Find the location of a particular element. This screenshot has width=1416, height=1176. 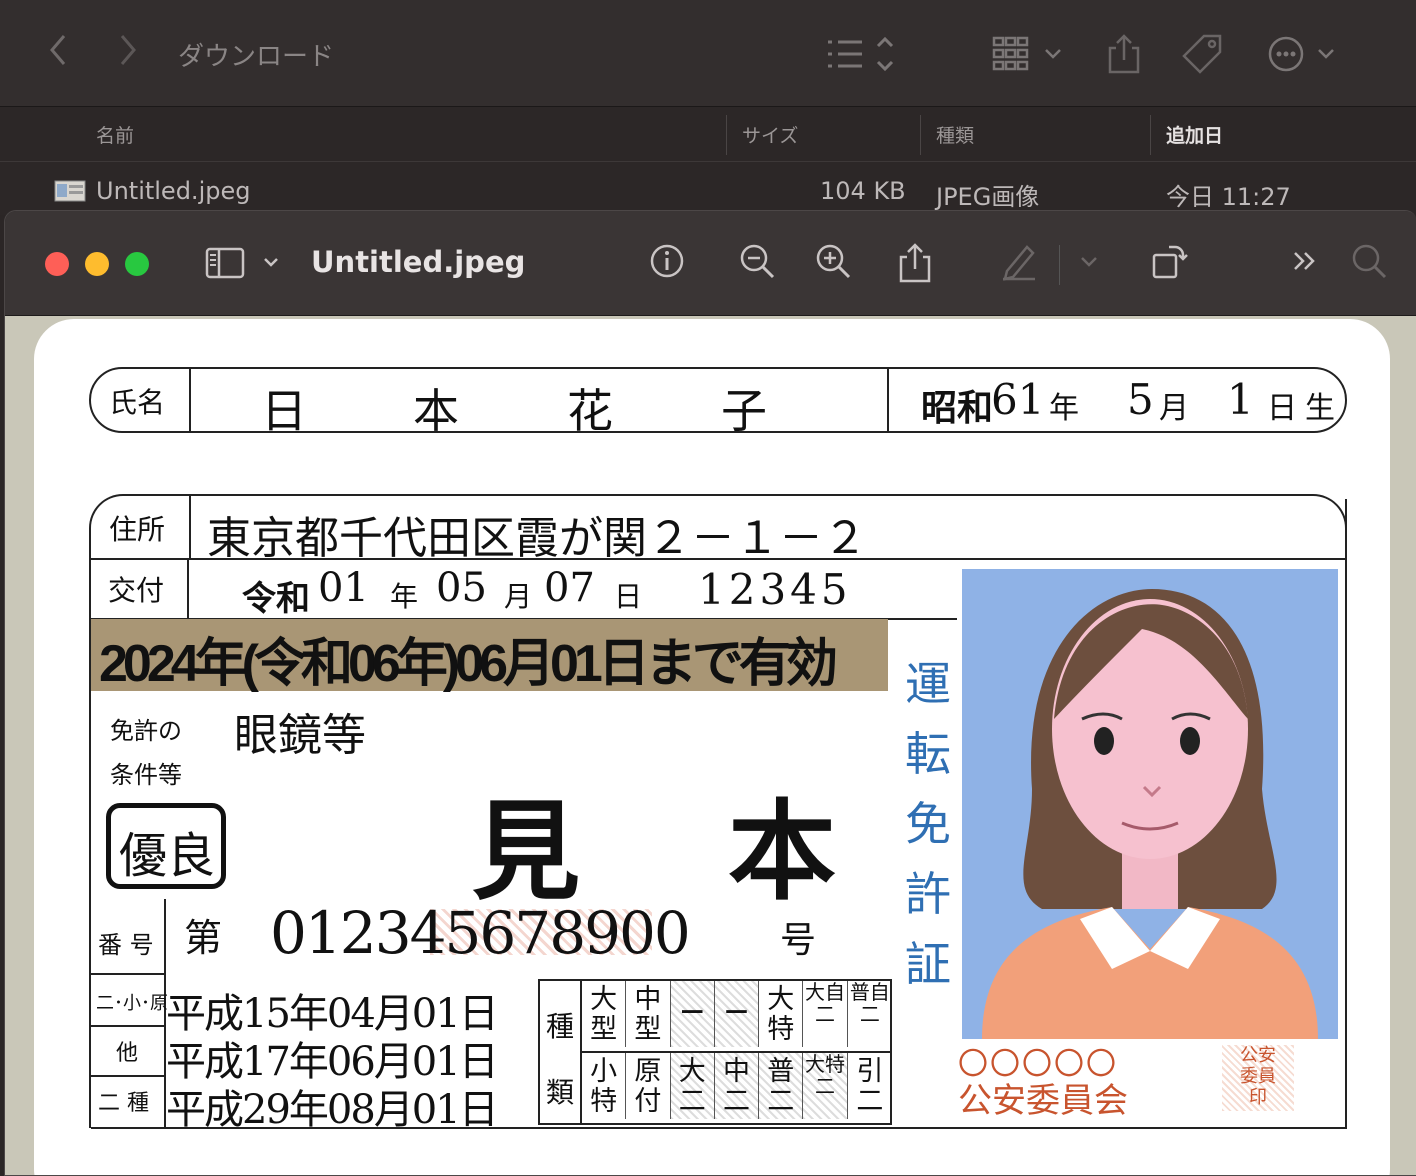

zoom-in-button is located at coordinates (833, 265).